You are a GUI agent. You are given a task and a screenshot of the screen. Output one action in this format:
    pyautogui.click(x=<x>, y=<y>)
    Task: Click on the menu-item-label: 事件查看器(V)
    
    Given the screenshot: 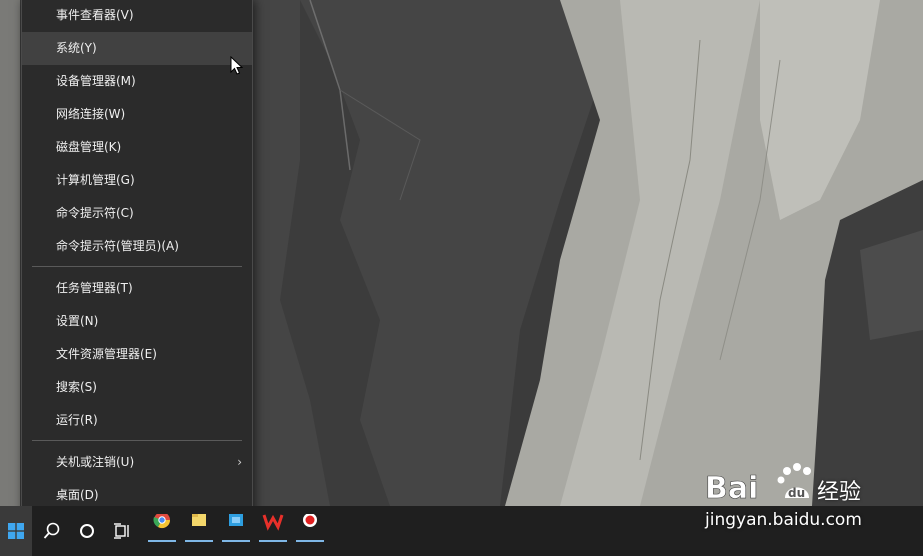 What is the action you would take?
    pyautogui.click(x=95, y=15)
    